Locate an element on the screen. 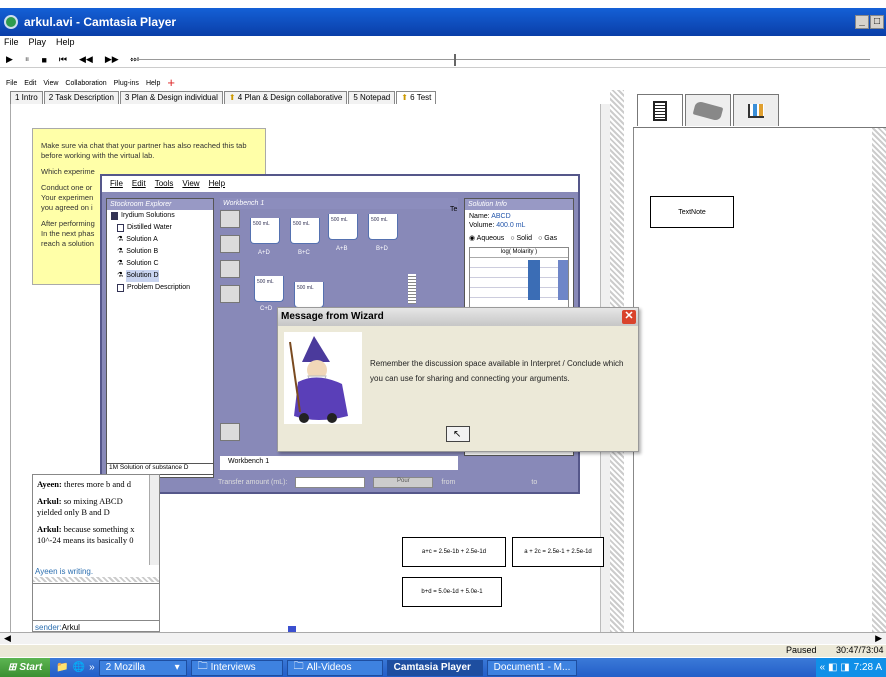 The image size is (886, 677). from-label: from is located at coordinates (448, 482).